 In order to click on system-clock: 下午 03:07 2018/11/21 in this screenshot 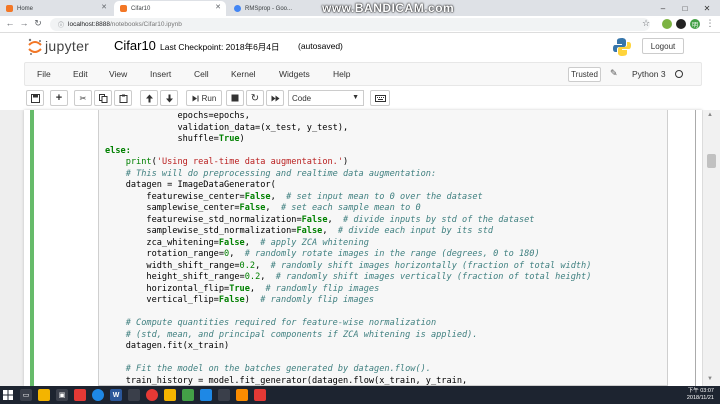, I will do `click(689, 395)`.